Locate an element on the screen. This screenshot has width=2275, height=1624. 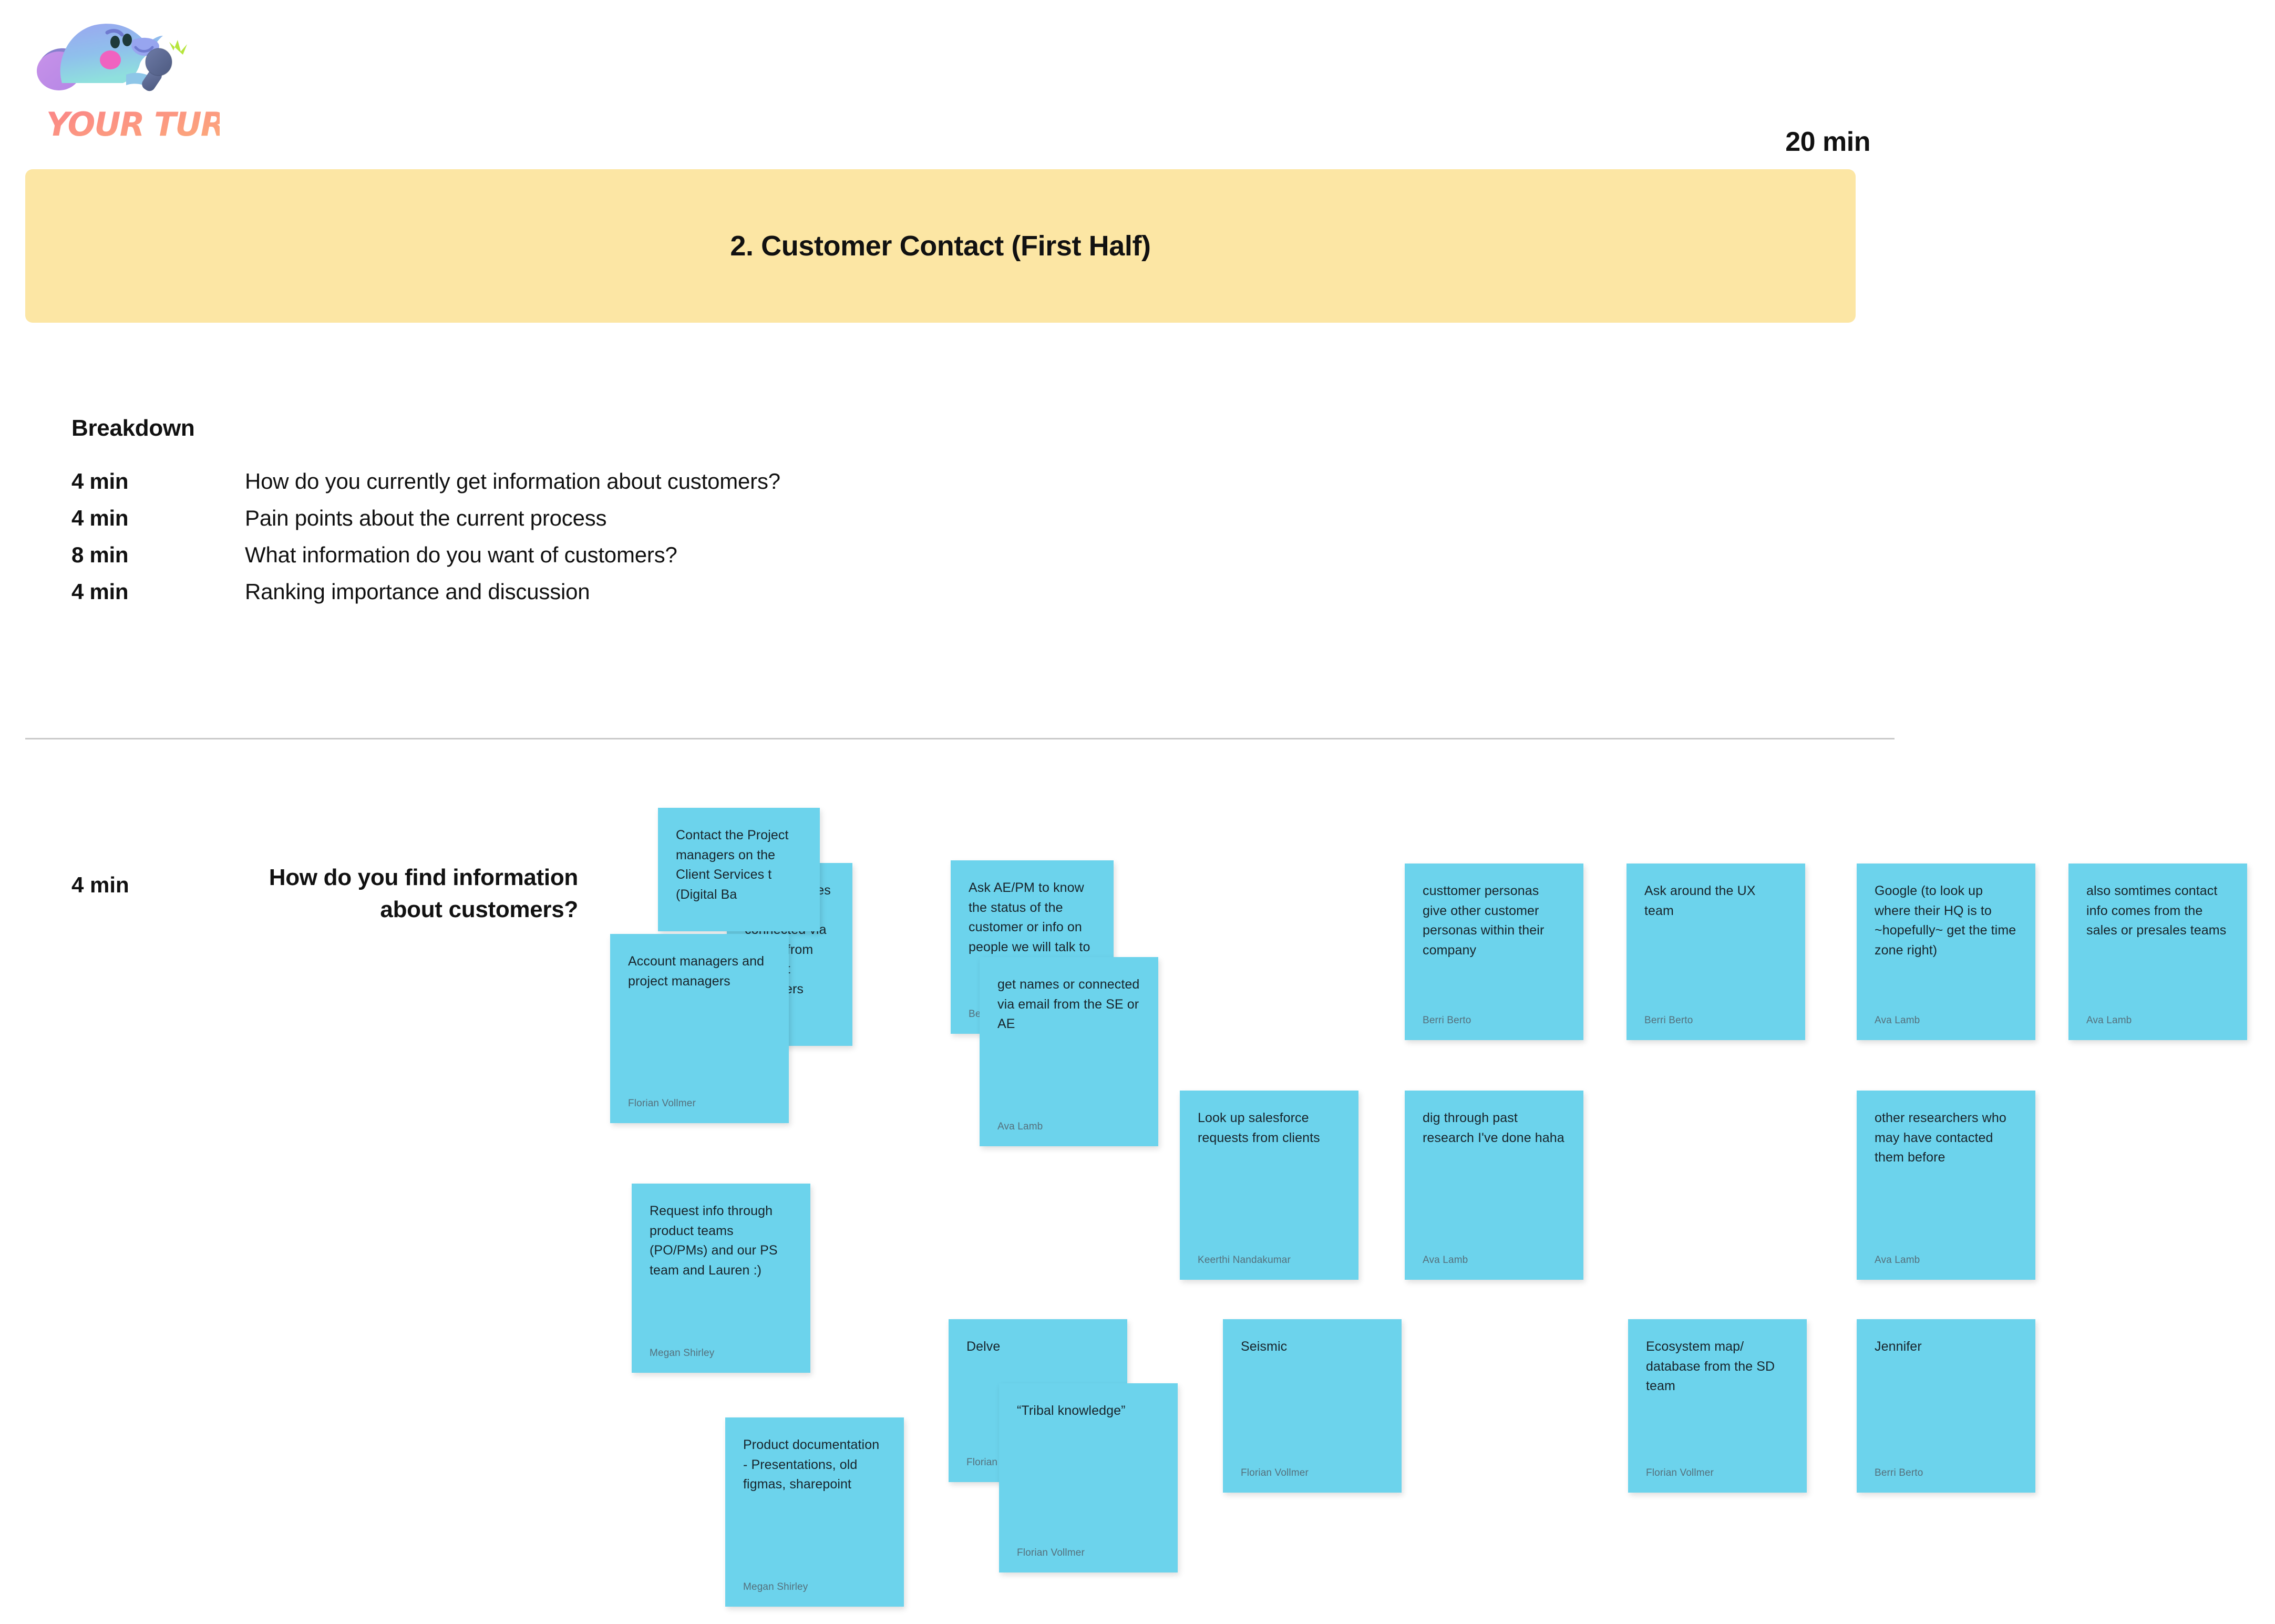
sticky-note-text: dig through past research I've done haha is located at coordinates (1493, 1128).